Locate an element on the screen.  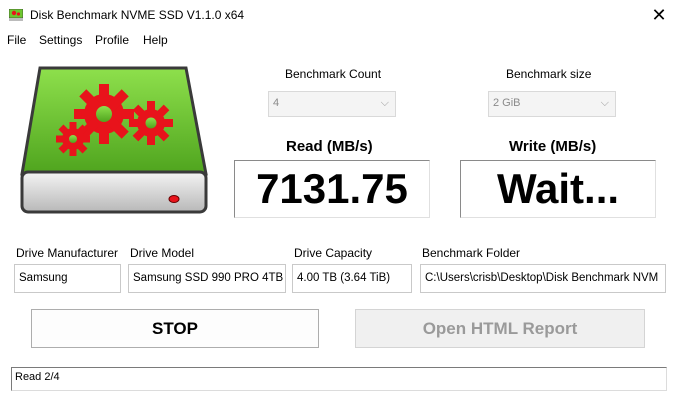
drive-model-label: Drive Model is located at coordinates (162, 253).